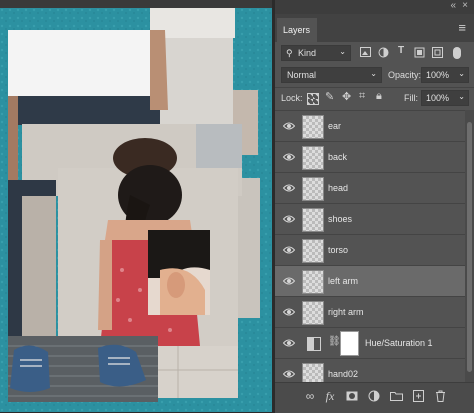 The image size is (474, 413). What do you see at coordinates (346, 312) in the screenshot?
I see `layer-name: right arm` at bounding box center [346, 312].